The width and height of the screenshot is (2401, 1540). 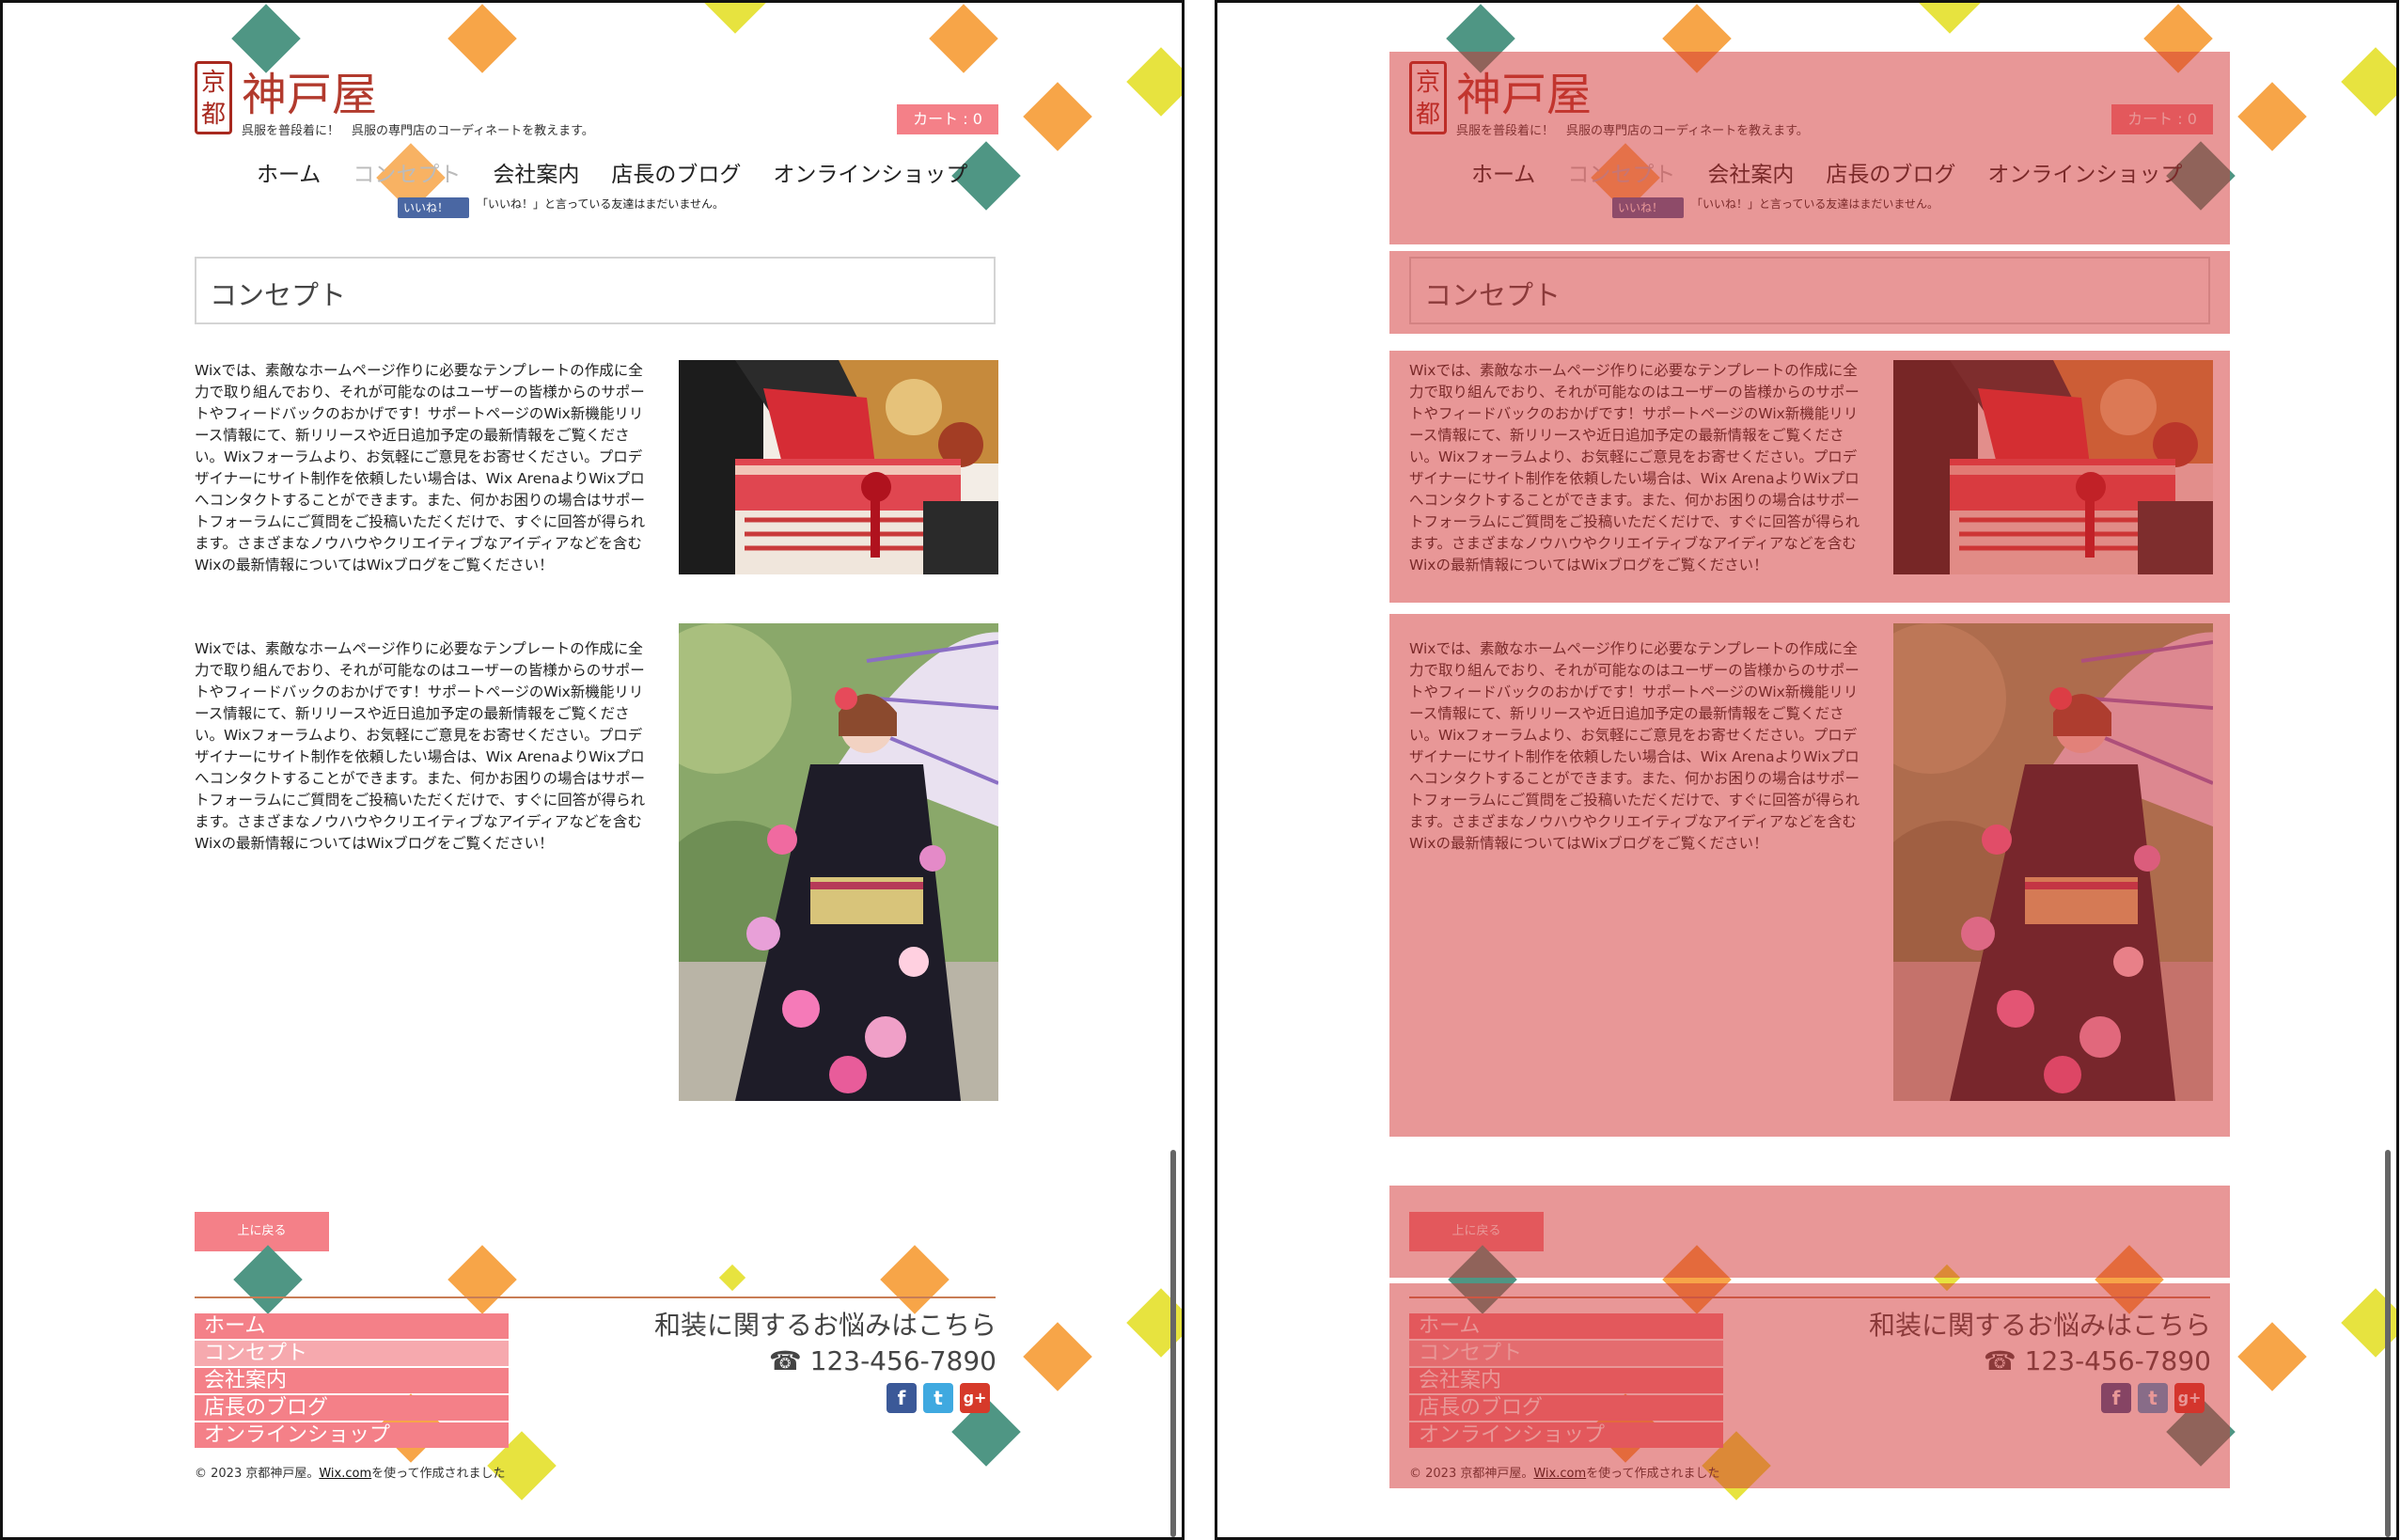 I want to click on copyright-suffix: を使って作成されました, so click(x=1653, y=1474).